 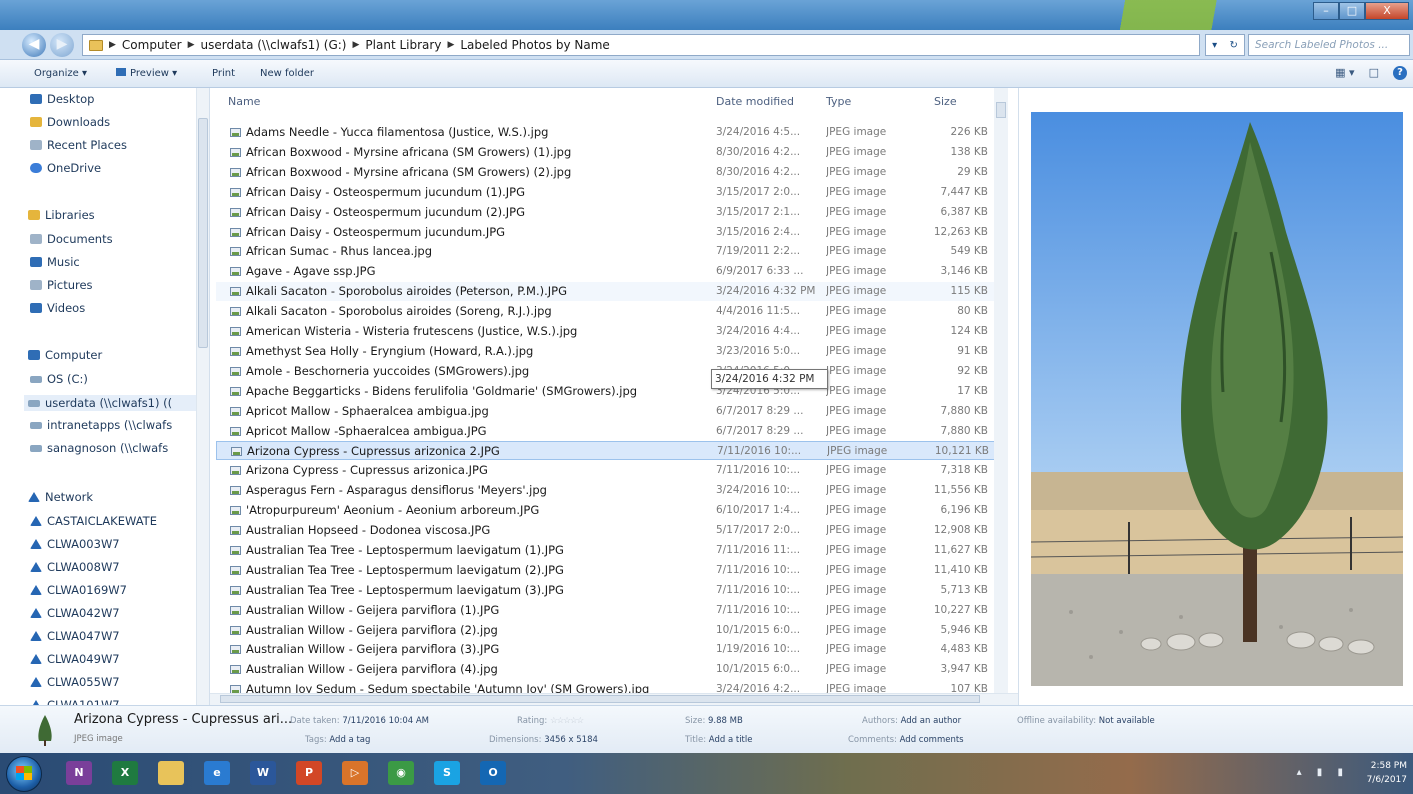 What do you see at coordinates (706, 15) in the screenshot?
I see `title-bar: – □ X` at bounding box center [706, 15].